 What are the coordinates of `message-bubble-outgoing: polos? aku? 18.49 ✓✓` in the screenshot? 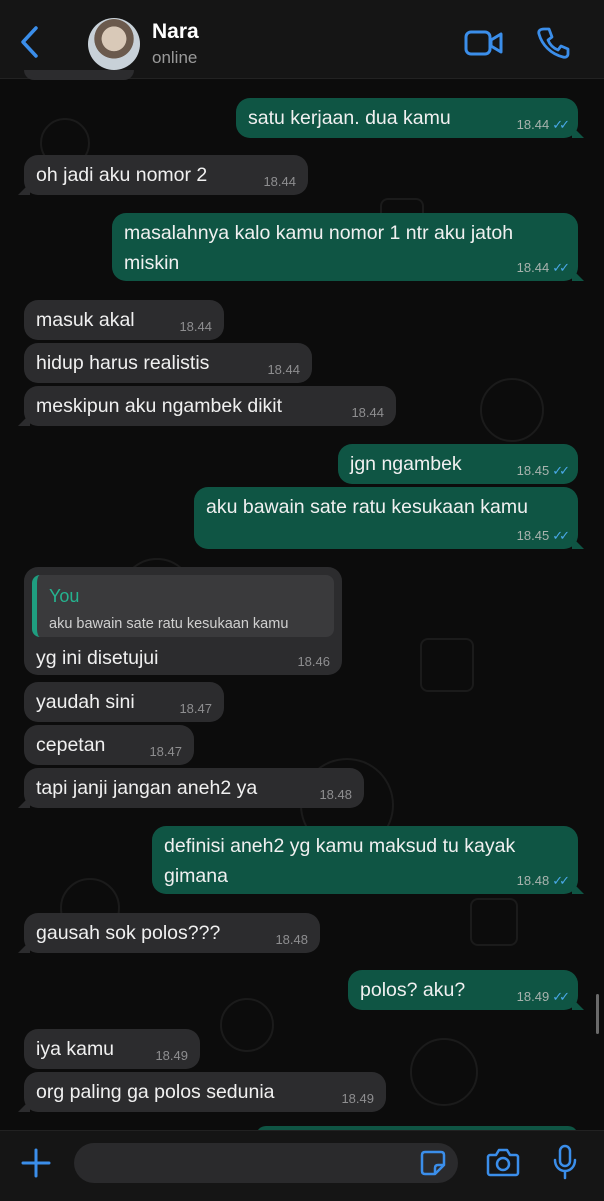 It's located at (466, 990).